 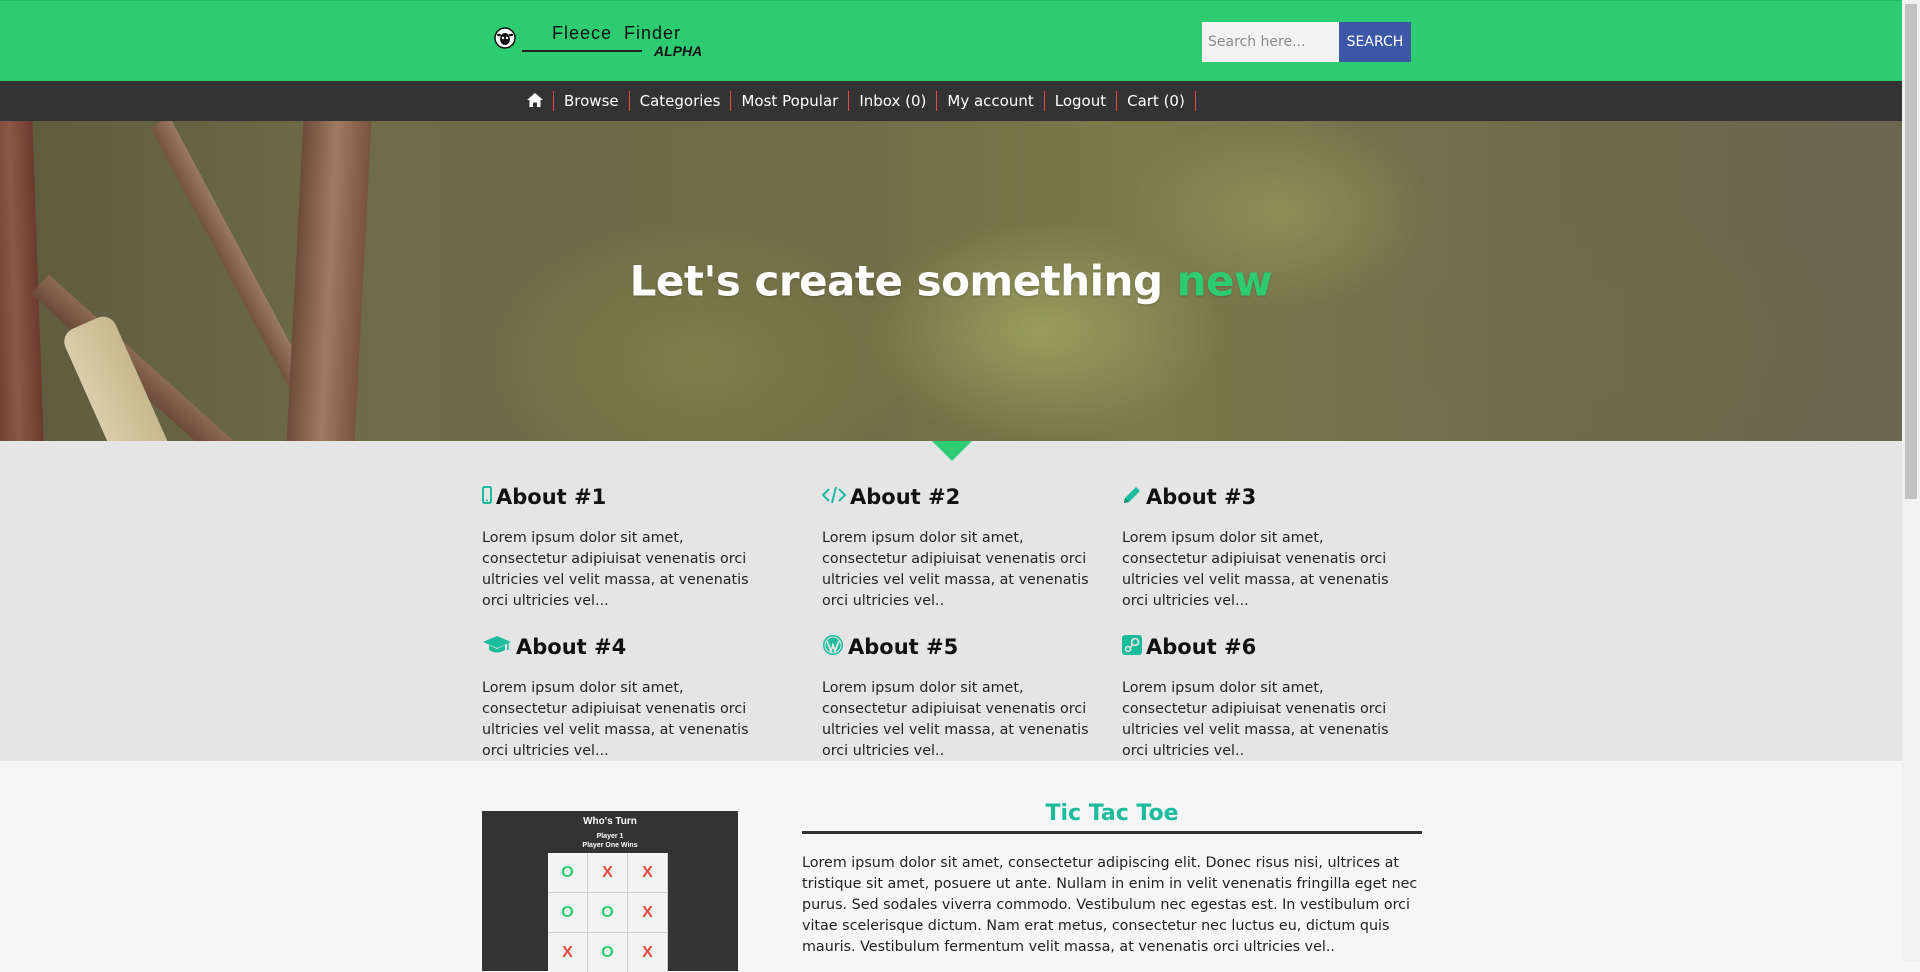 I want to click on home-icon, so click(x=535, y=100).